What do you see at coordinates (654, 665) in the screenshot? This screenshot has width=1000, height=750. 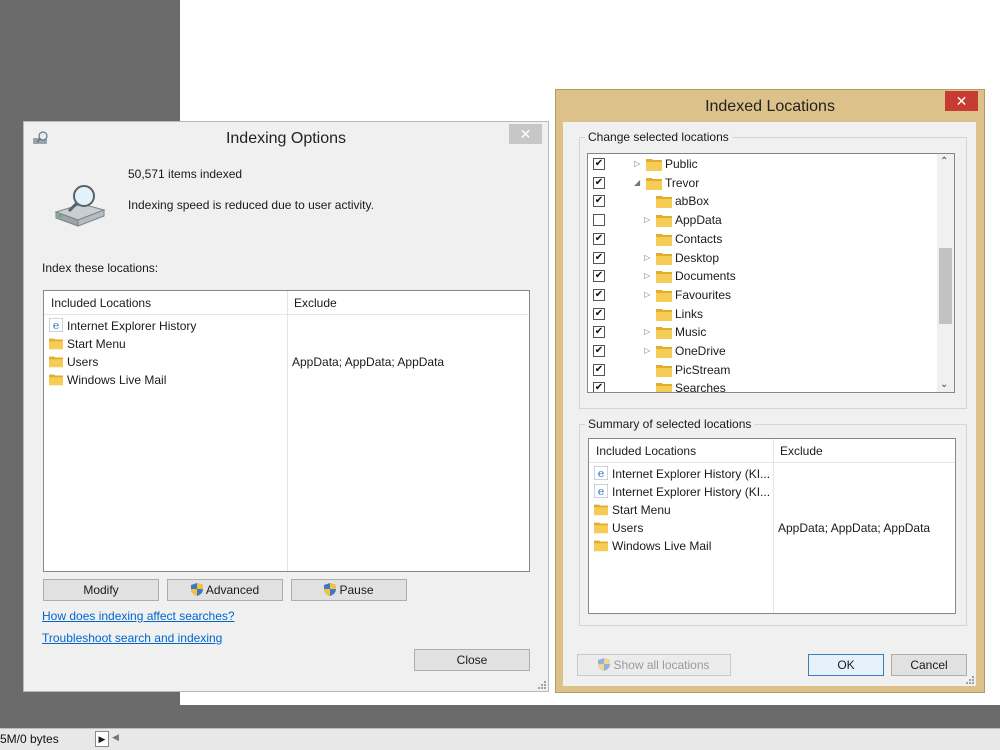 I see `show-all-locations-button: Show all locations` at bounding box center [654, 665].